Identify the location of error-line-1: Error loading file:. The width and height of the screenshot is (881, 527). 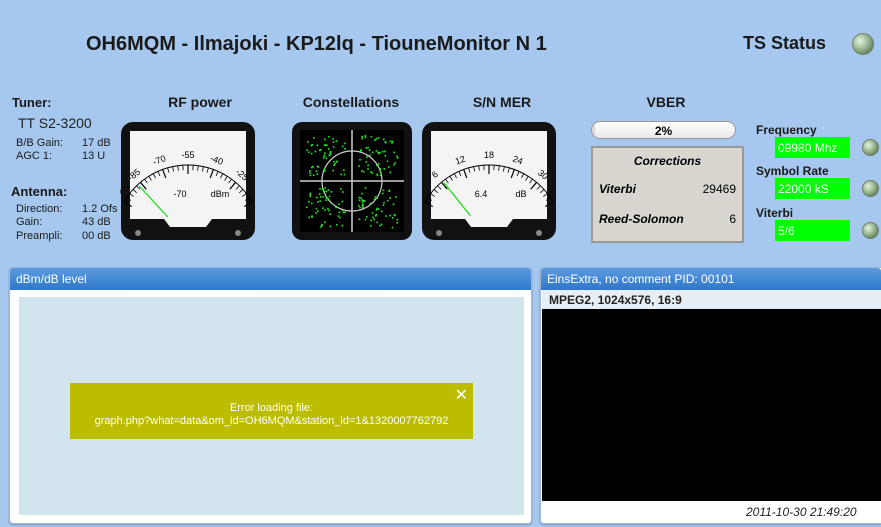
(271, 408).